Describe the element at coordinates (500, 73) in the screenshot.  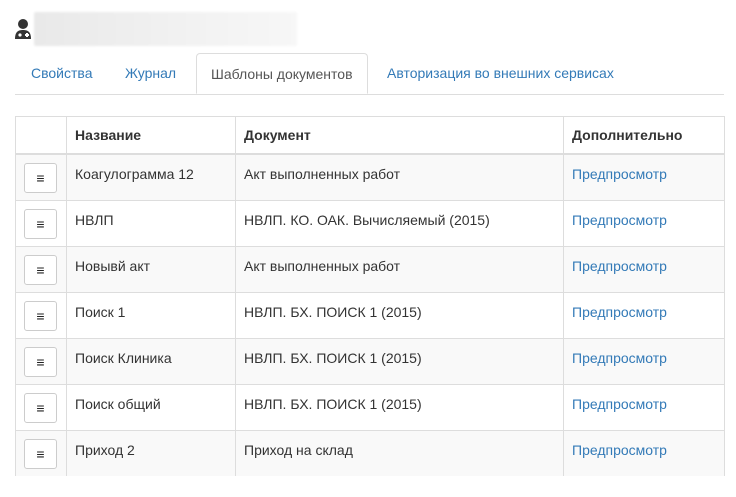
I see `tab-external-auth: Авторизация во внешних сервисах` at that location.